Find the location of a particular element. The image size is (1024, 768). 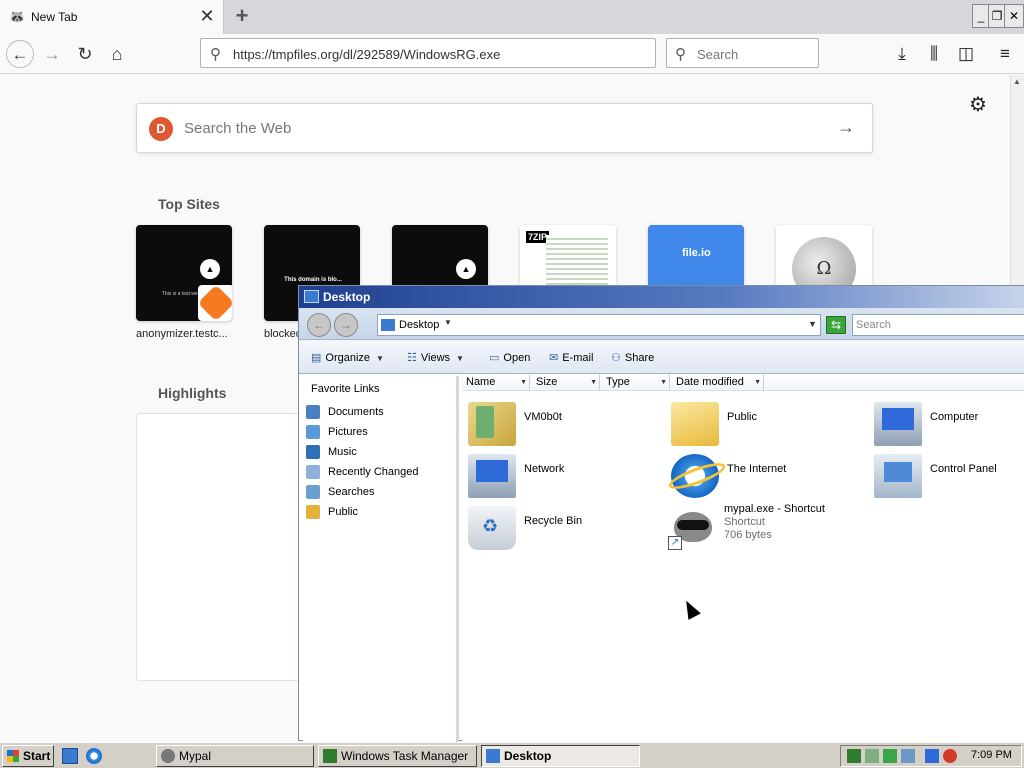

arrow-right-icon: → is located at coordinates (846, 127).